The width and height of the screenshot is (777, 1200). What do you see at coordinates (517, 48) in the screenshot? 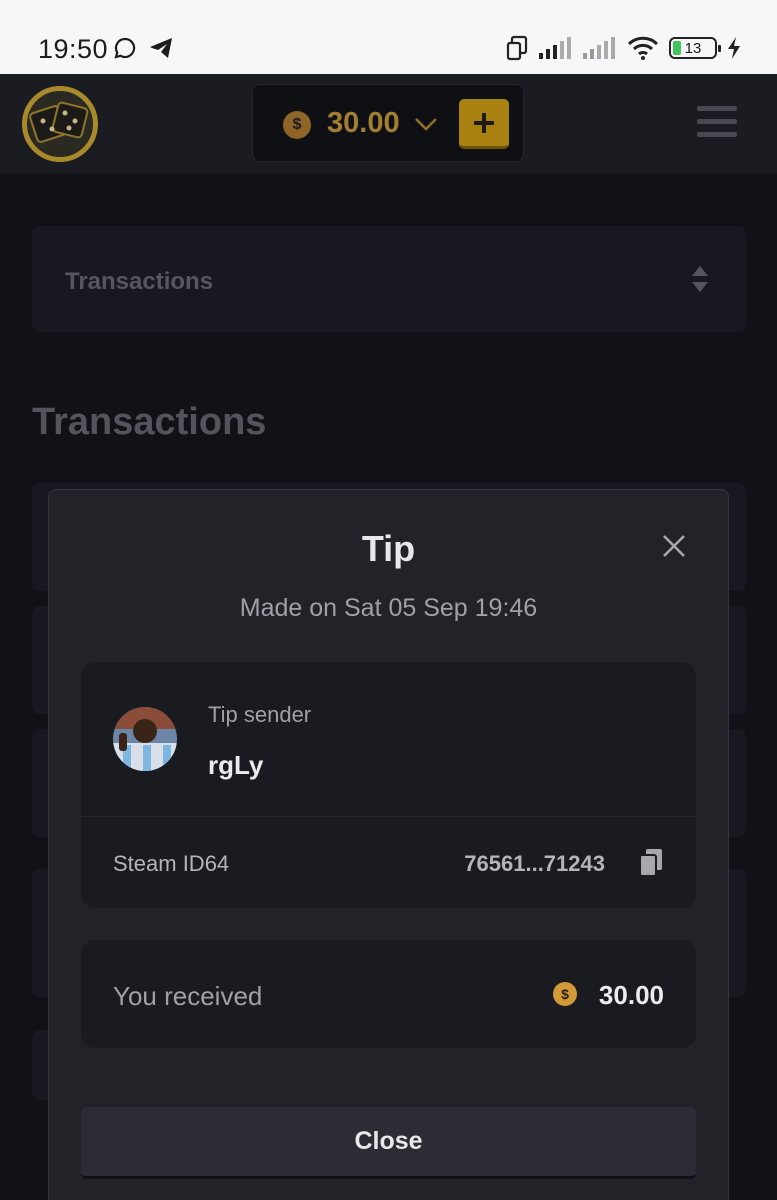
I see `screen-mirror-icon` at bounding box center [517, 48].